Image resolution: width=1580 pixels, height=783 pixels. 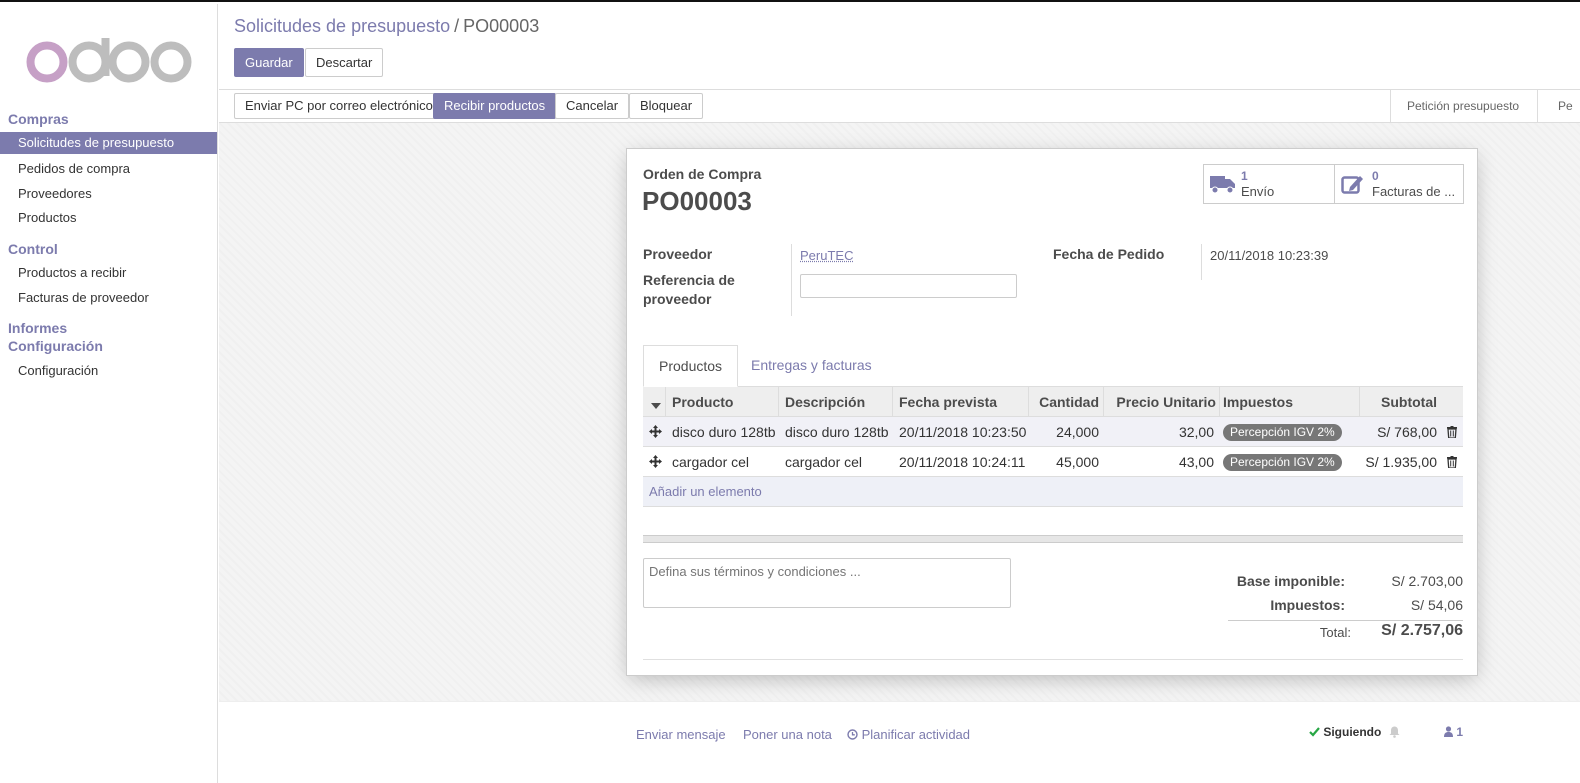 What do you see at coordinates (948, 402) in the screenshot?
I see `column-fecha-prevista: Fecha prevista` at bounding box center [948, 402].